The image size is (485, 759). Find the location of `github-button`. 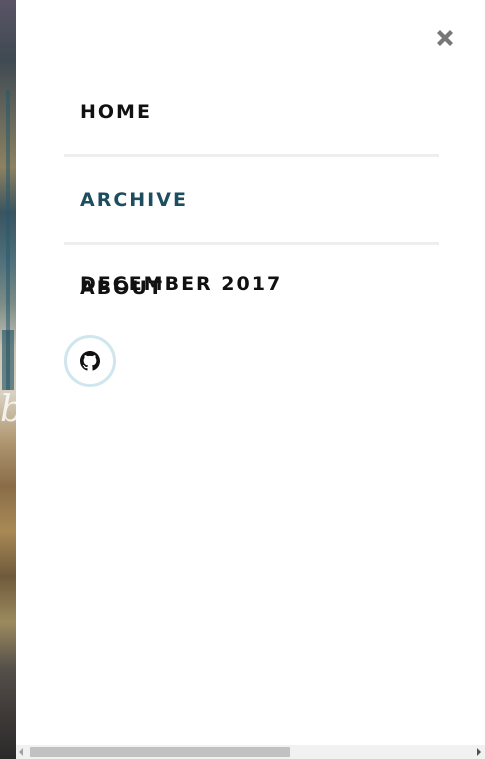

github-button is located at coordinates (90, 361).